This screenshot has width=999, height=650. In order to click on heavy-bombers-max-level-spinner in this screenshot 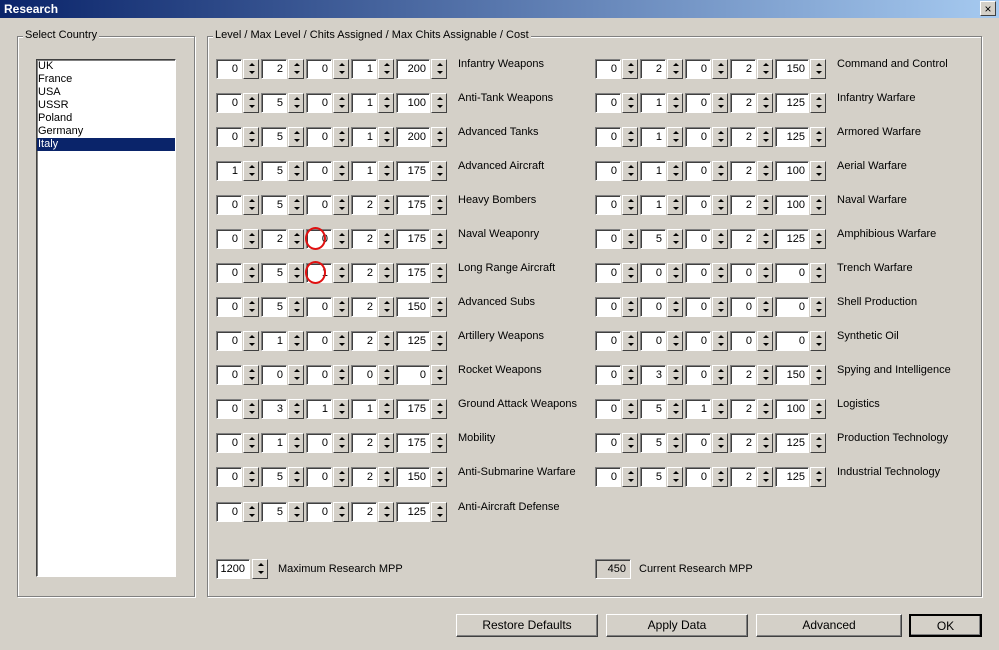, I will do `click(296, 205)`.